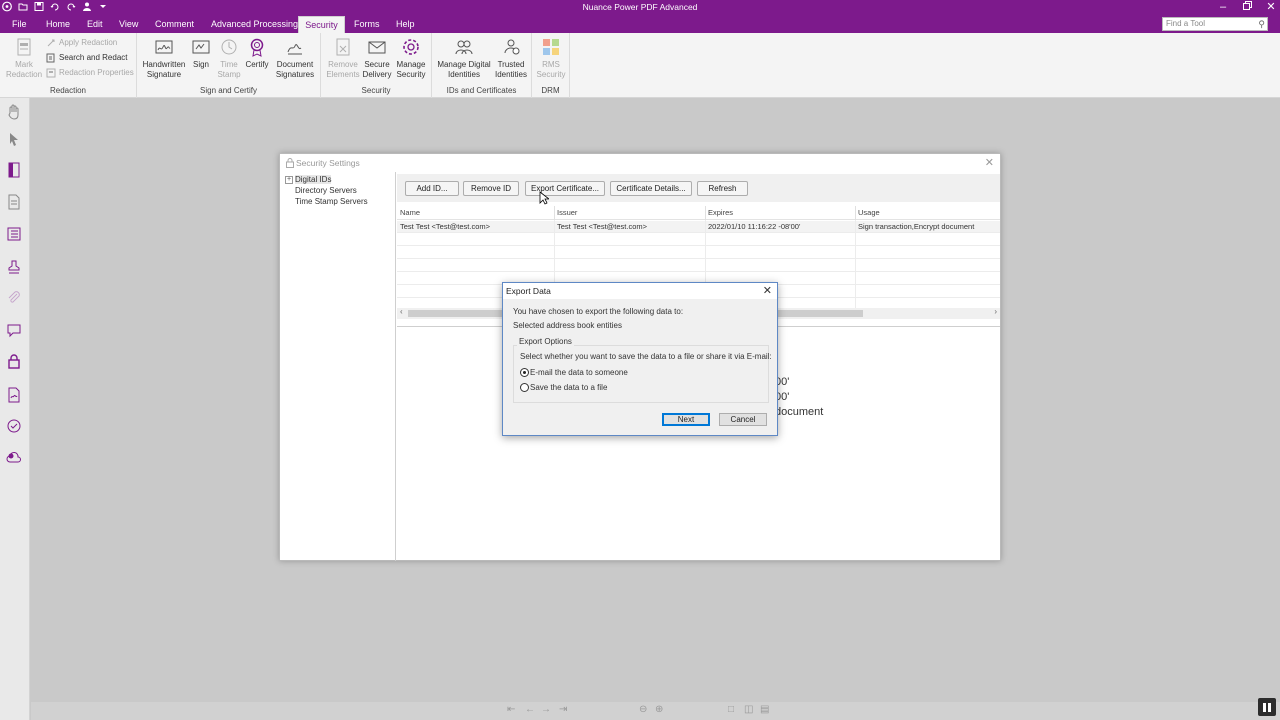  I want to click on tab-edit: Edit, so click(95, 24).